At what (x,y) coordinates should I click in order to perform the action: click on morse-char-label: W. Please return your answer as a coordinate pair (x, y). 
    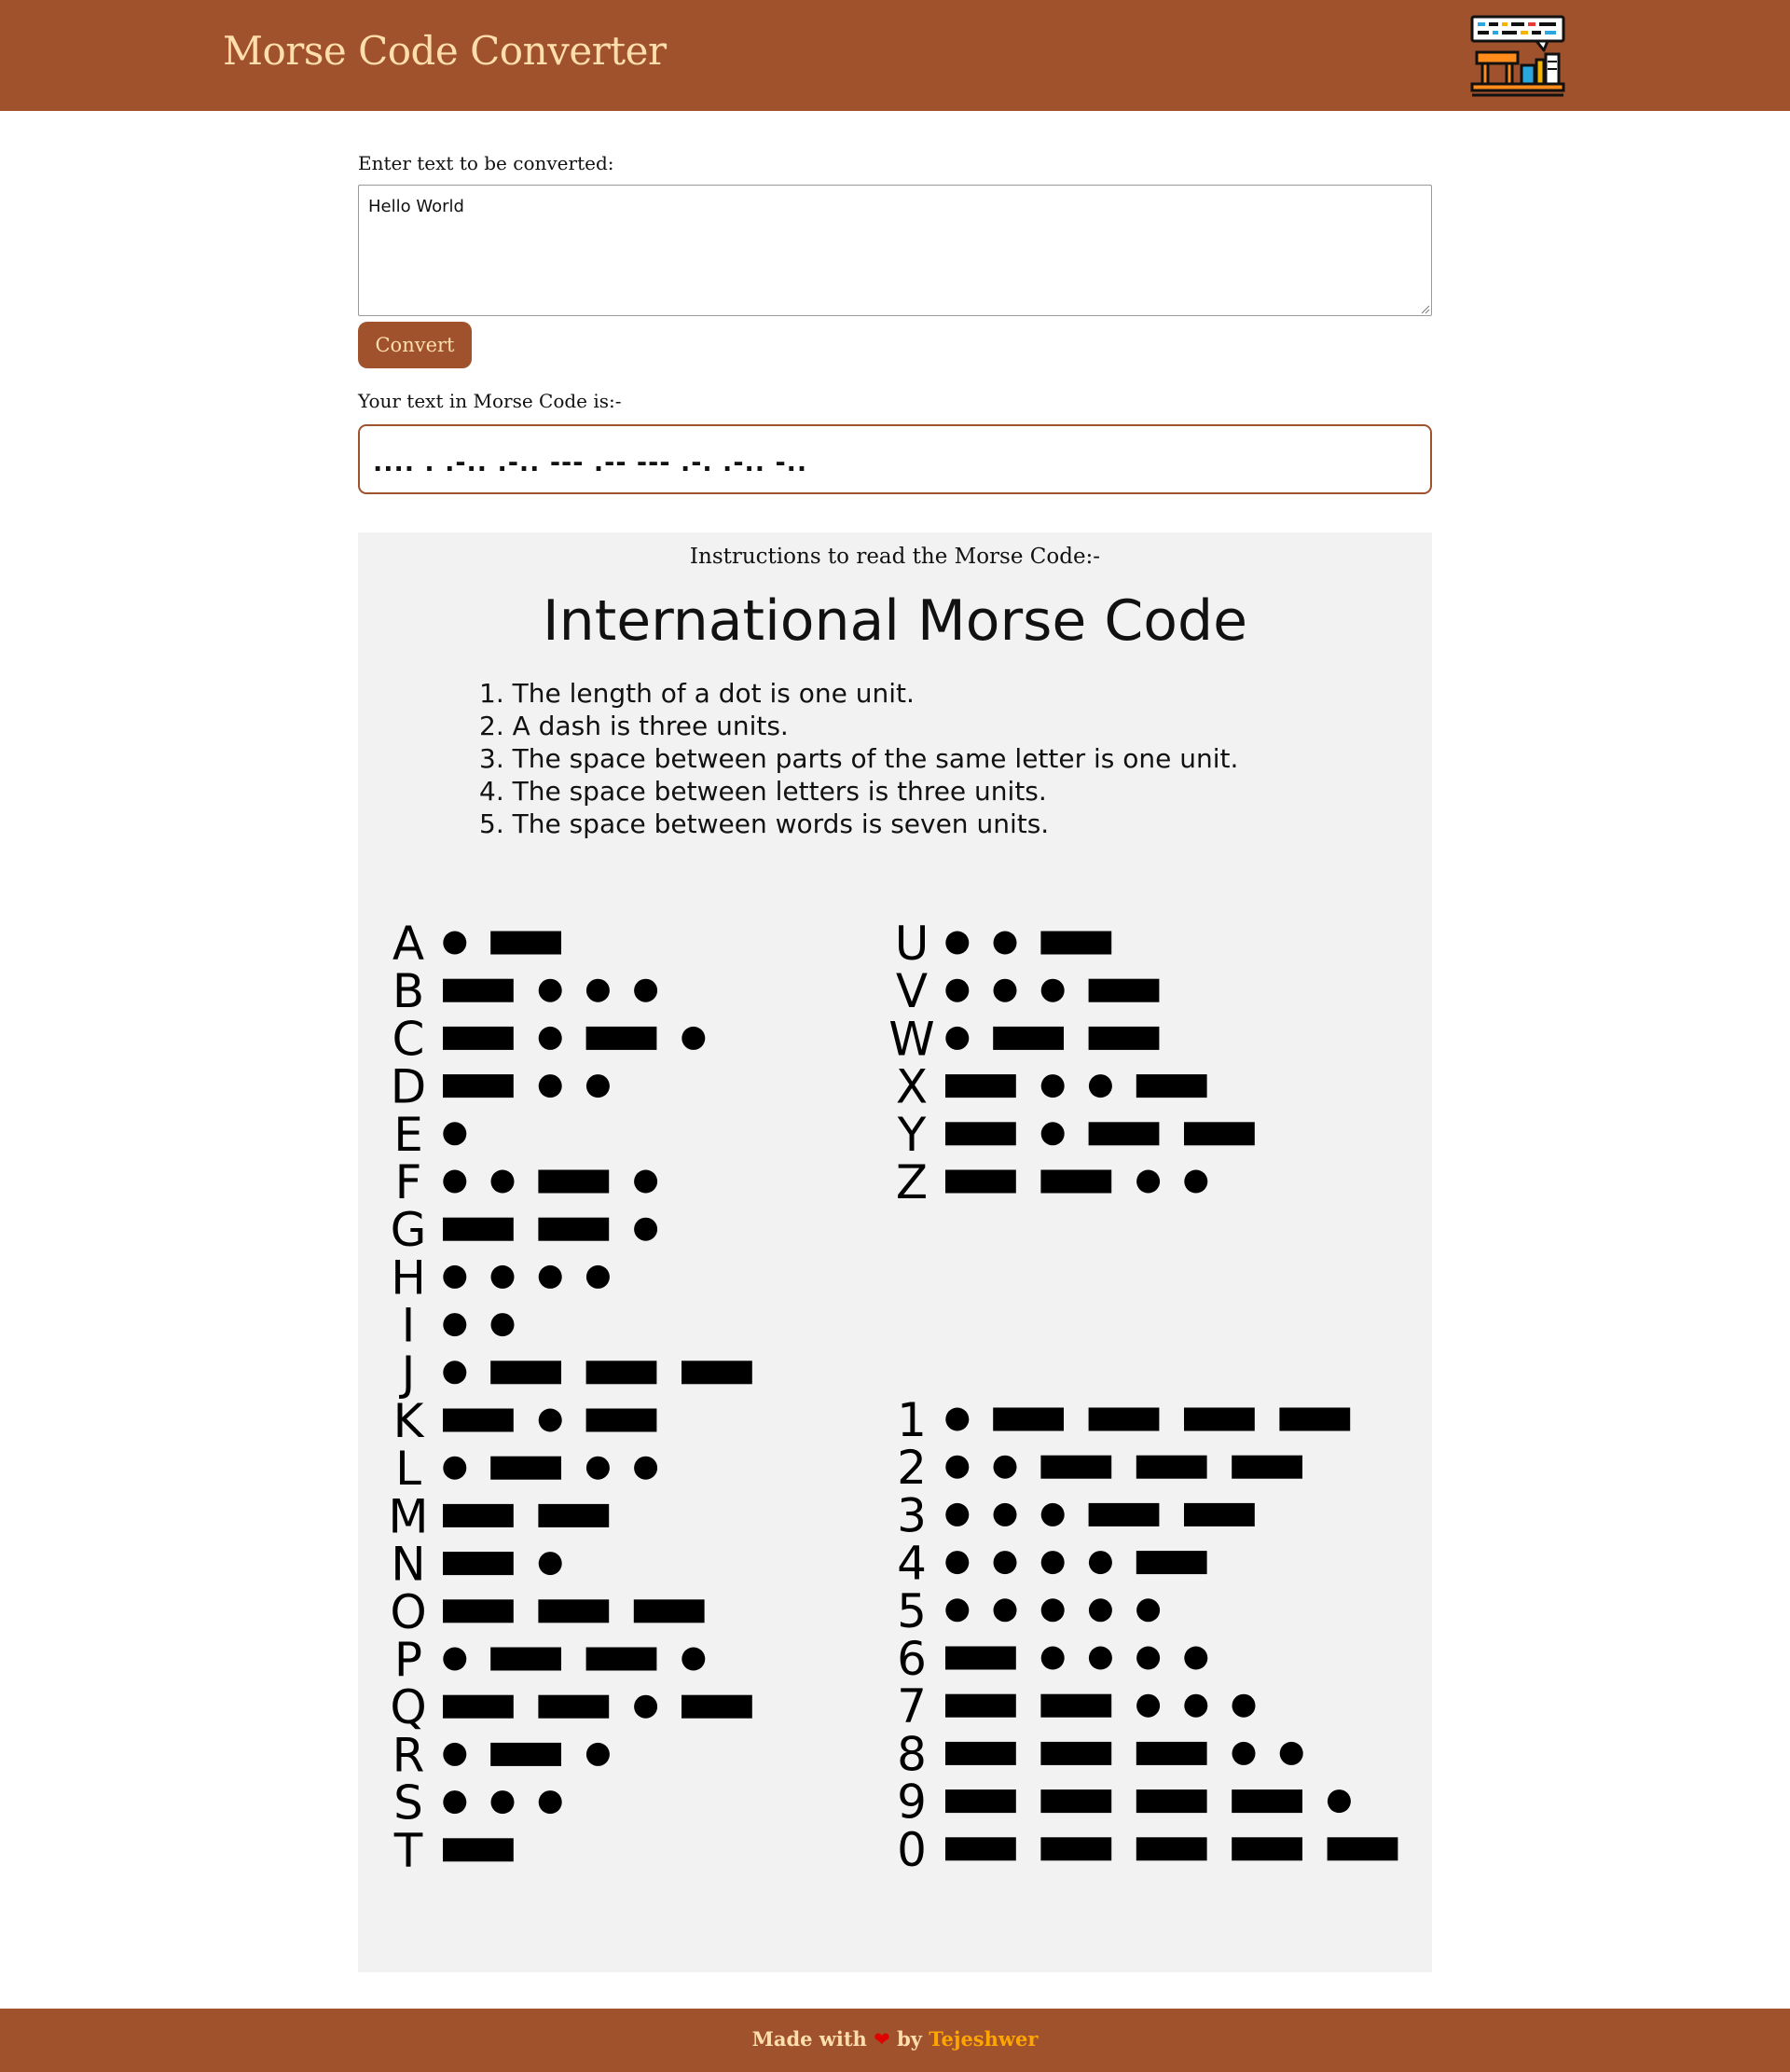
    Looking at the image, I should click on (911, 1039).